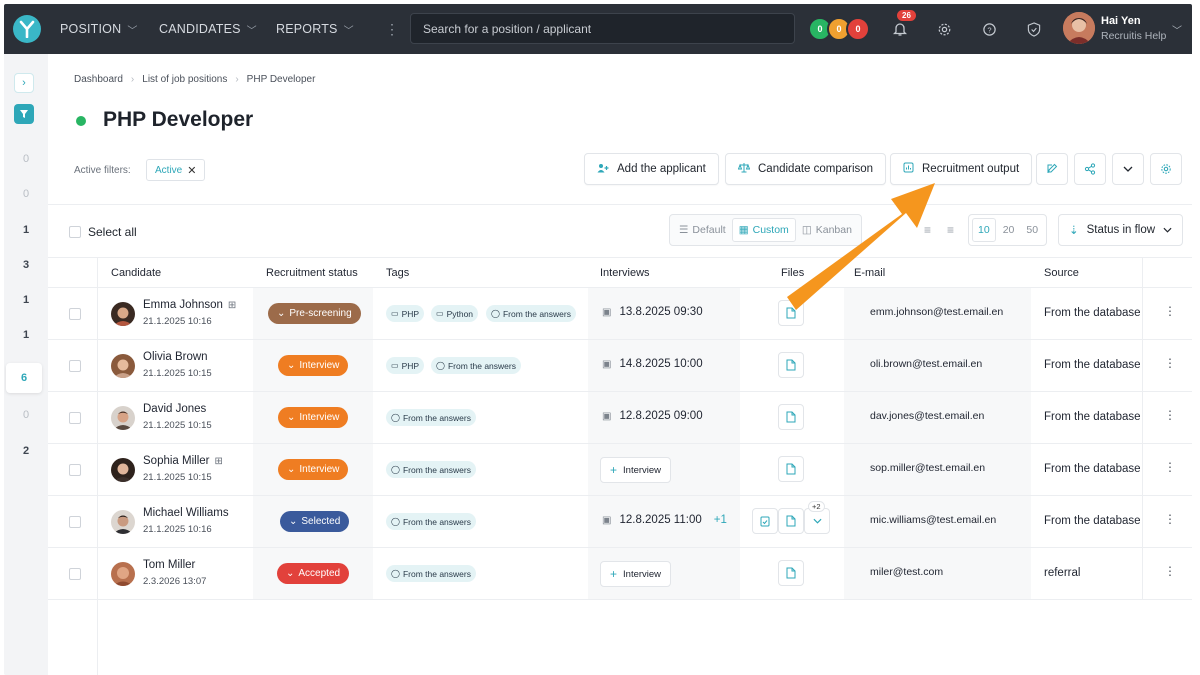 The width and height of the screenshot is (1200, 675). Describe the element at coordinates (26, 451) in the screenshot. I see `rail-count: 2` at that location.